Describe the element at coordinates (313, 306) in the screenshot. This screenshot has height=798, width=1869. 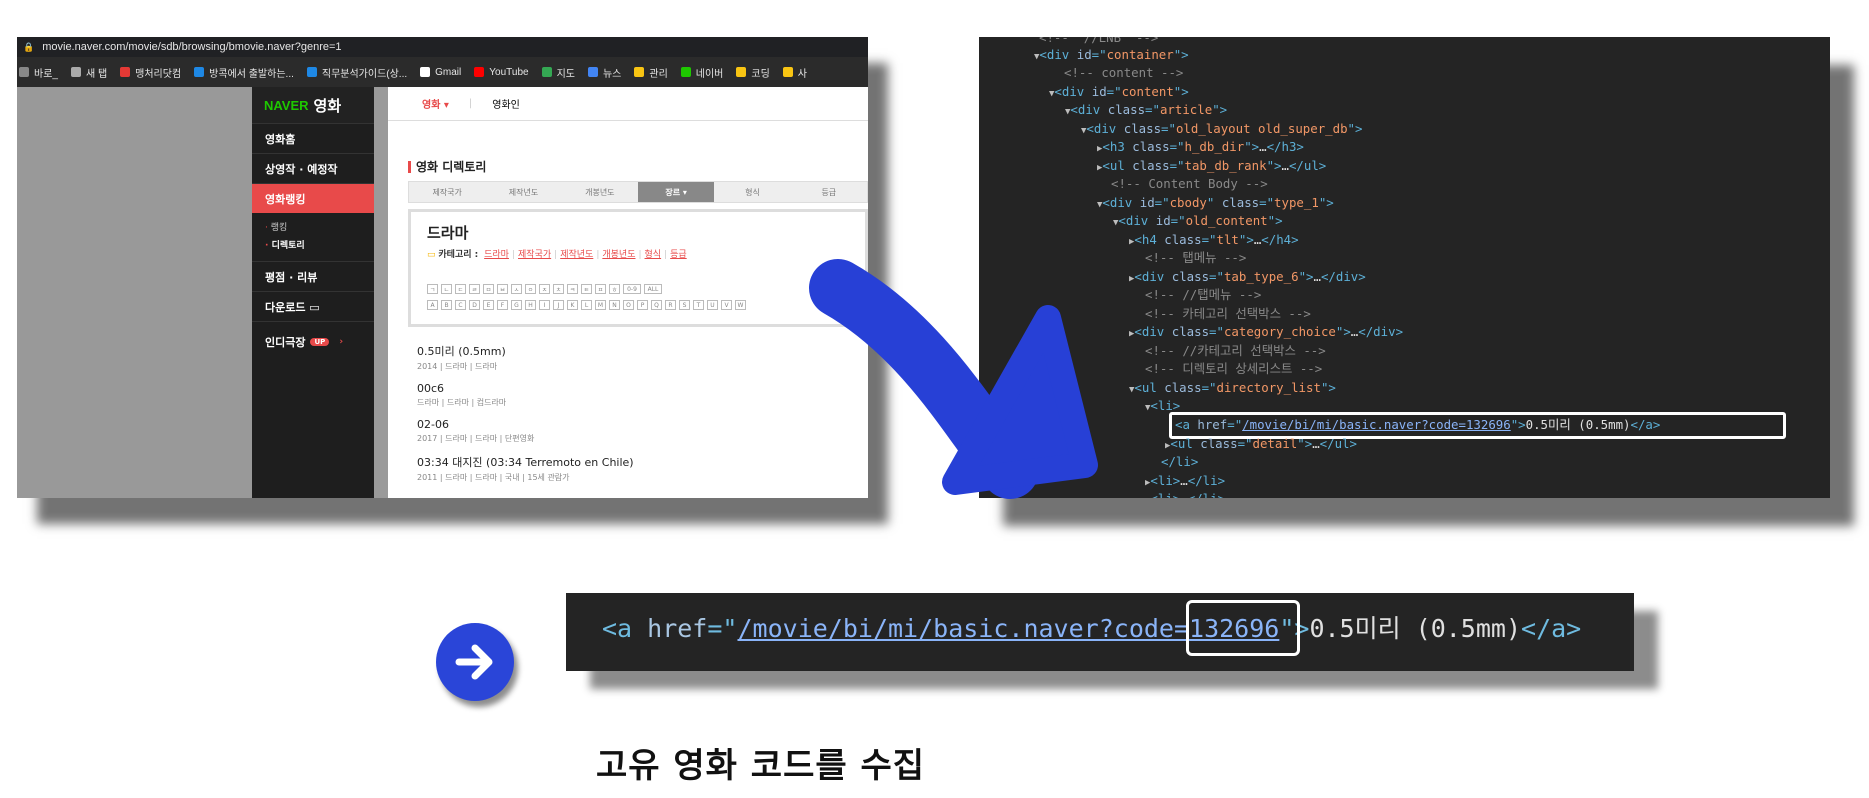
I see `sidebar-item-download: 다운로드 ▭` at that location.